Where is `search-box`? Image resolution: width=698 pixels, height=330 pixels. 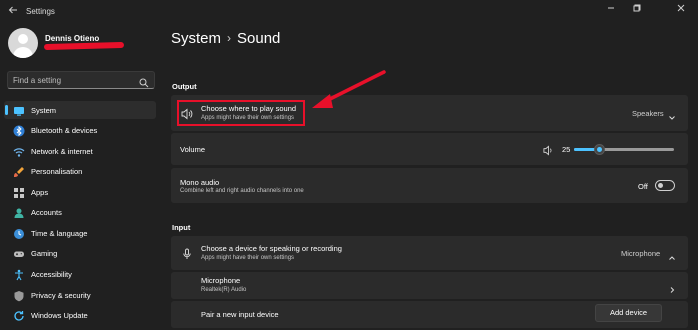
search-box is located at coordinates (81, 80).